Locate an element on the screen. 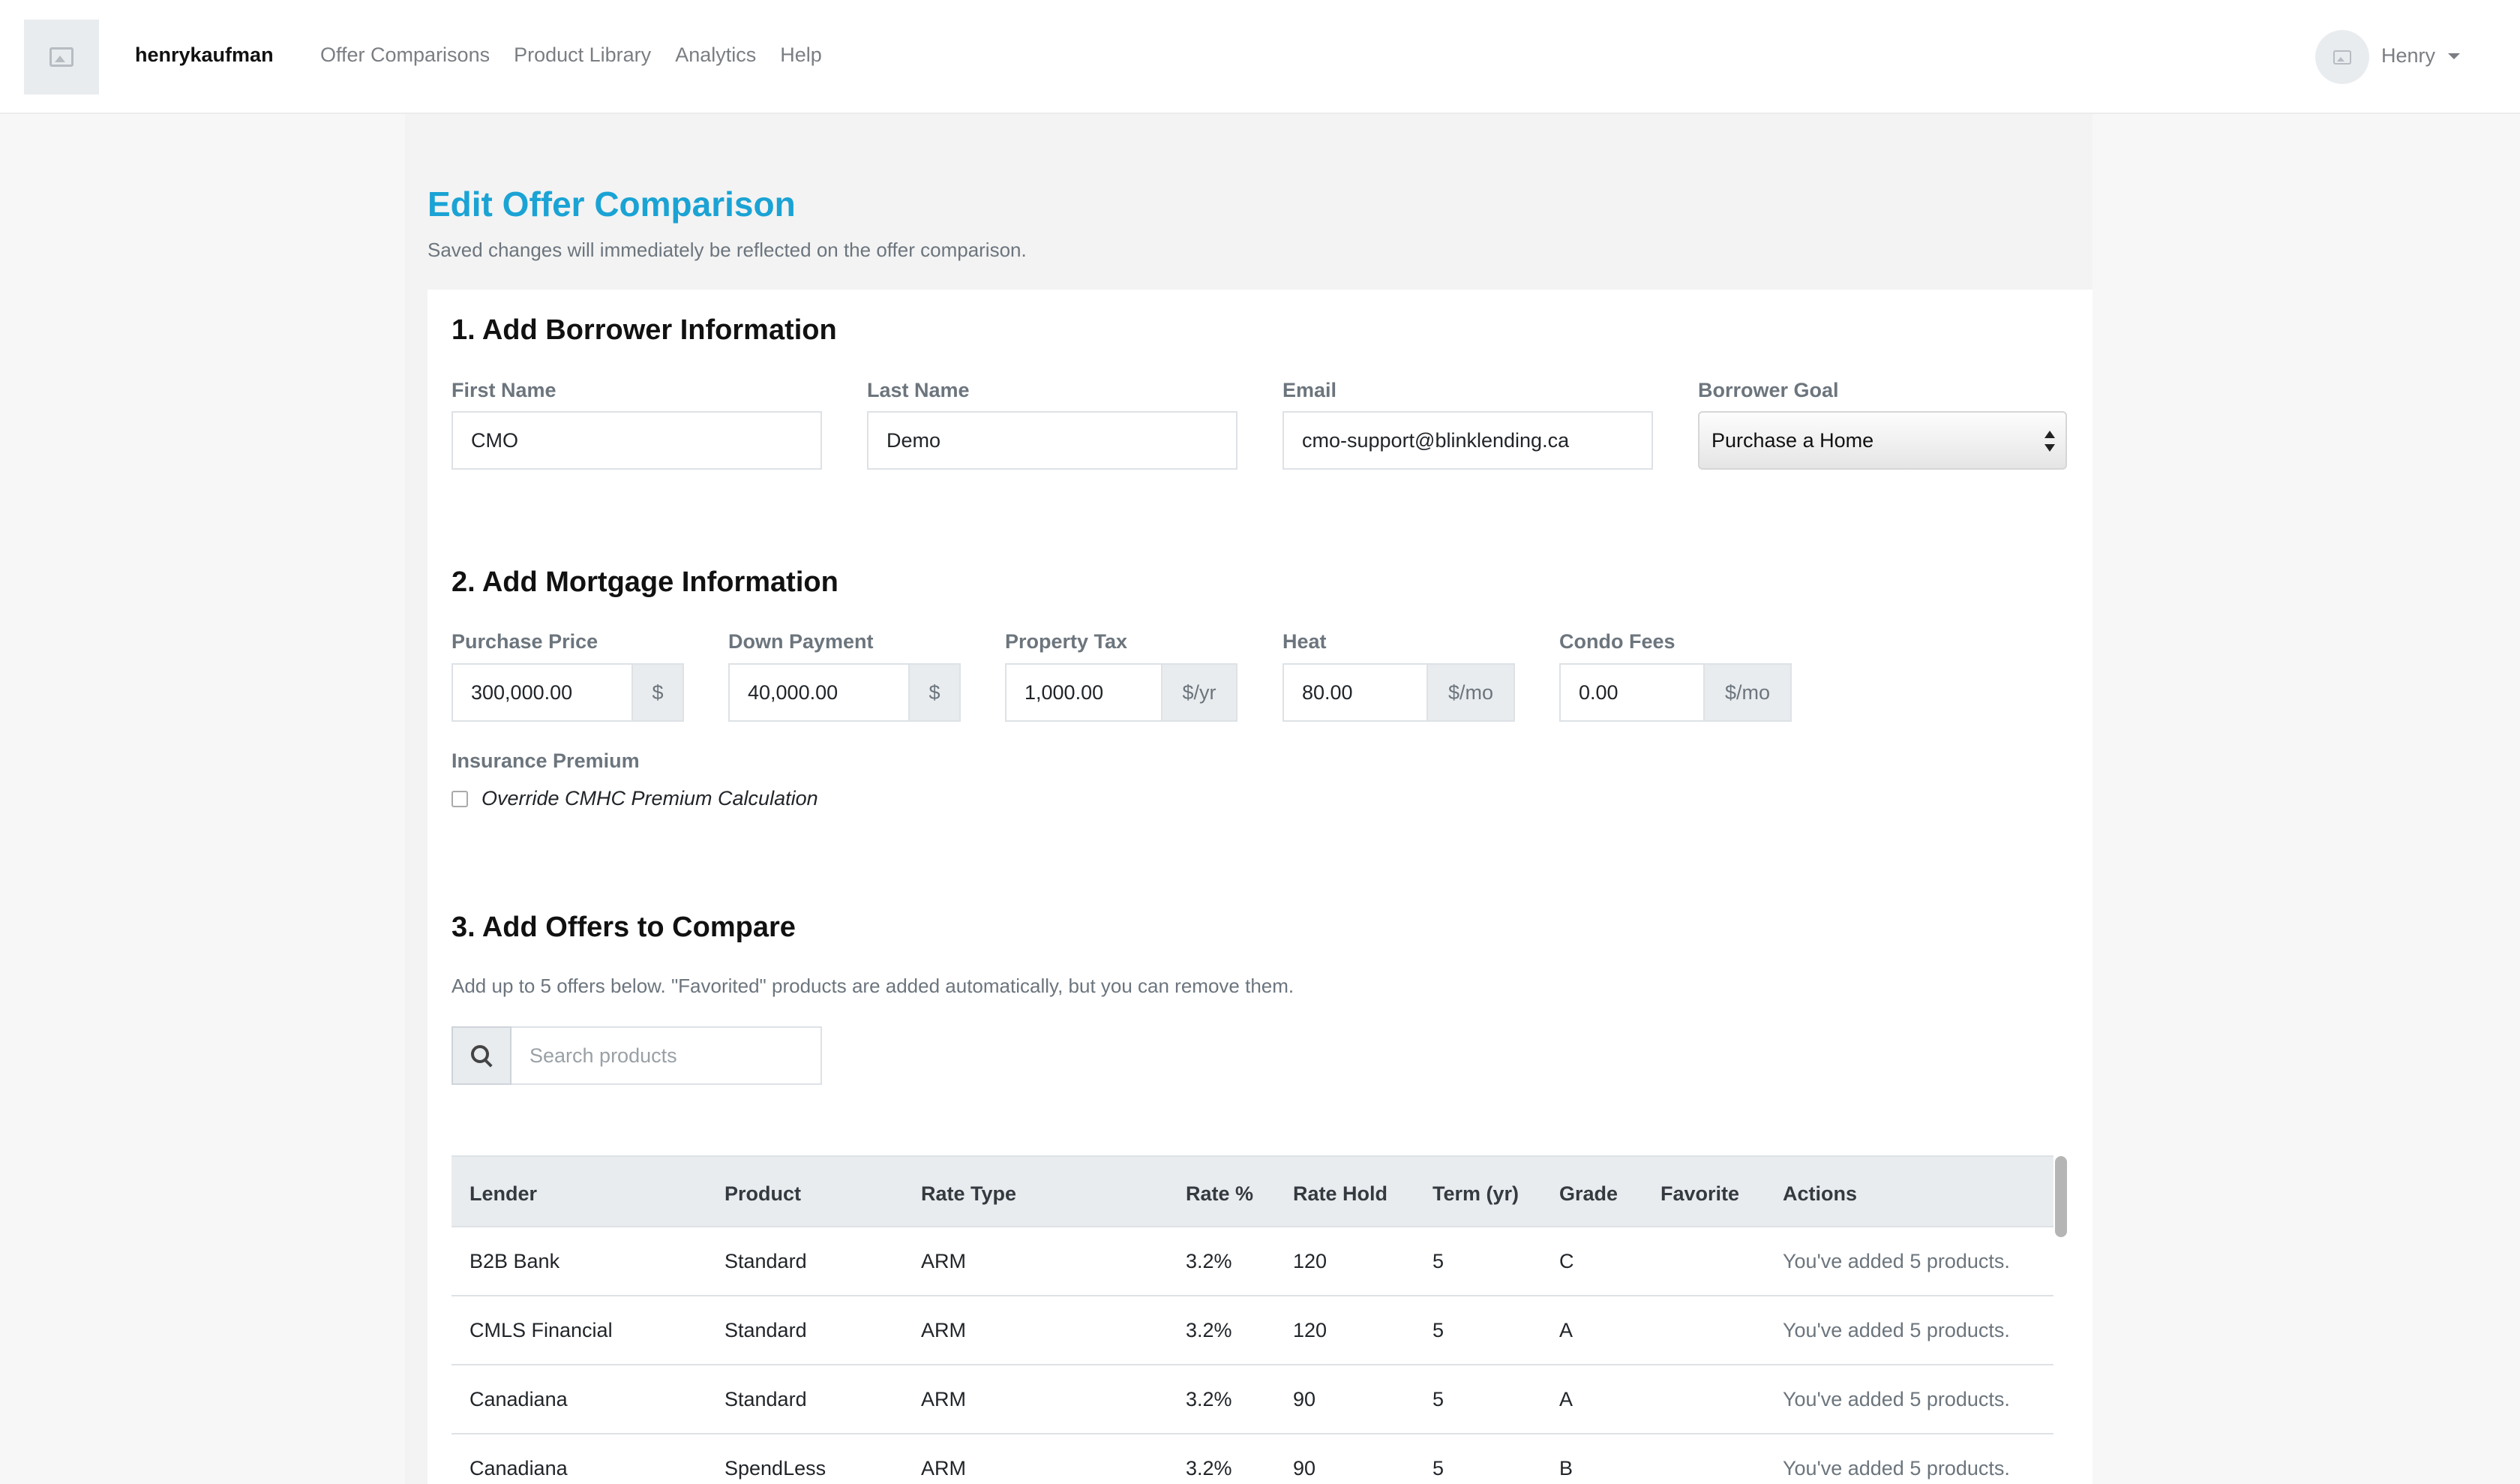  down-payment-unit: $ is located at coordinates (935, 692).